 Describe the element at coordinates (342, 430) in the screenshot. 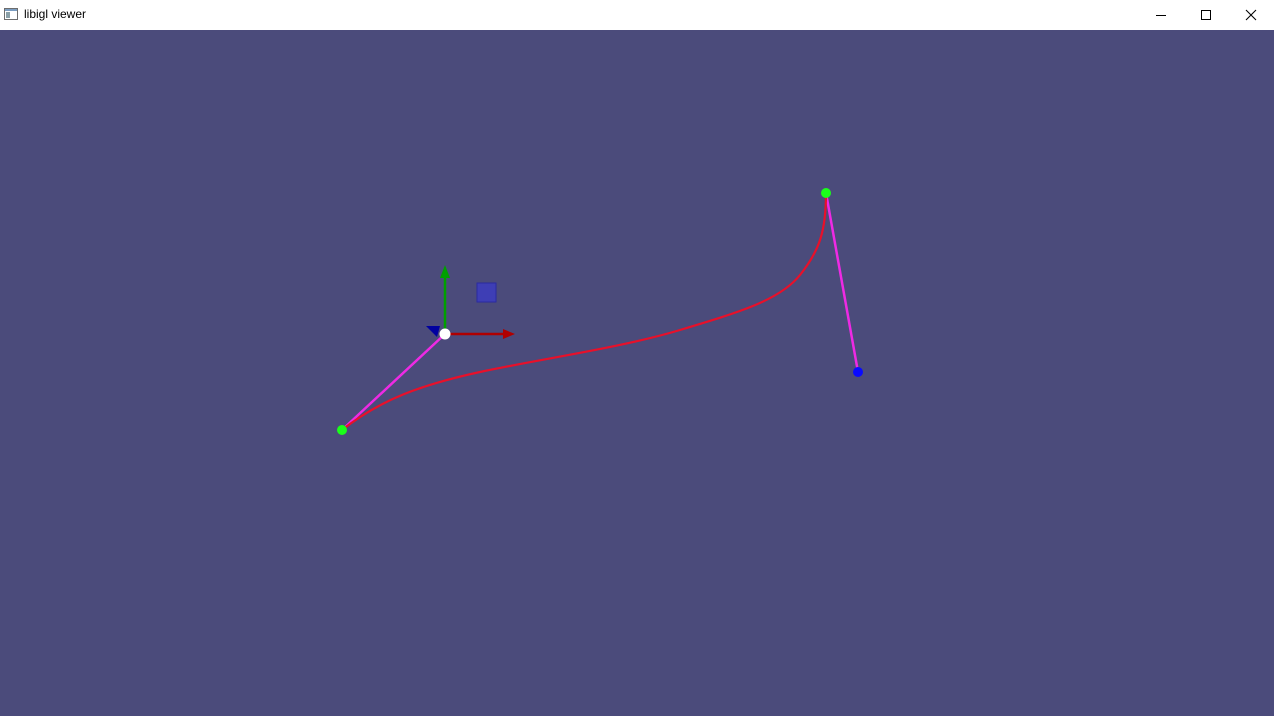

I see `control-point-start` at that location.